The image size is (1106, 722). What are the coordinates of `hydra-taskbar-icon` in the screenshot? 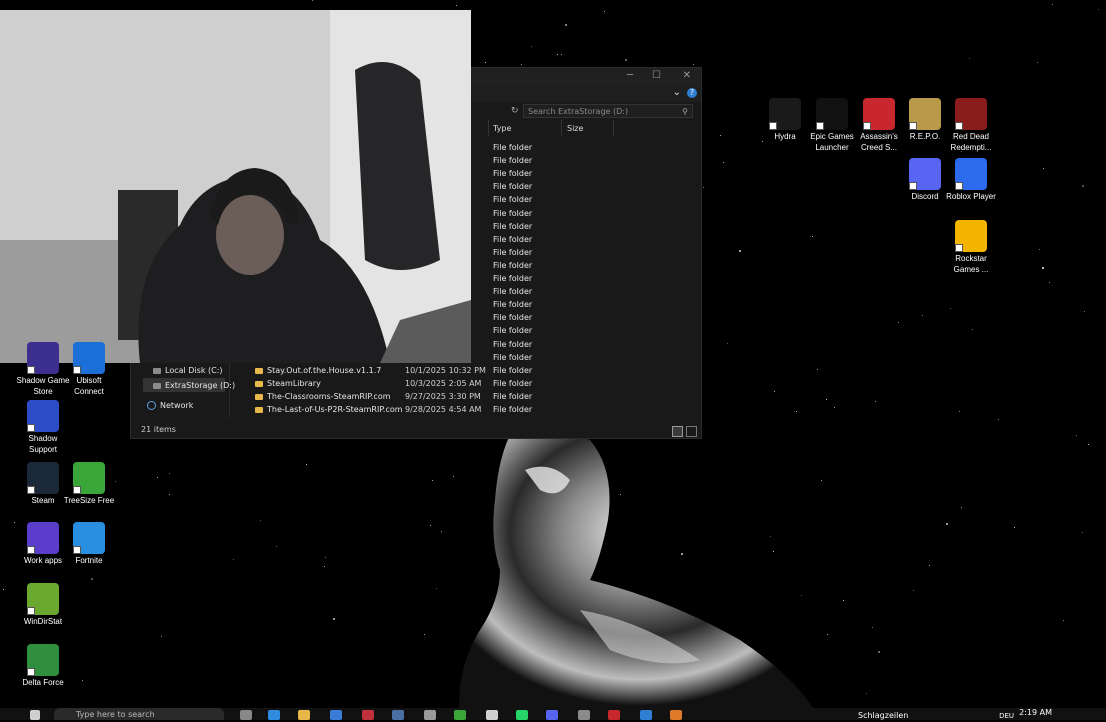 It's located at (492, 715).